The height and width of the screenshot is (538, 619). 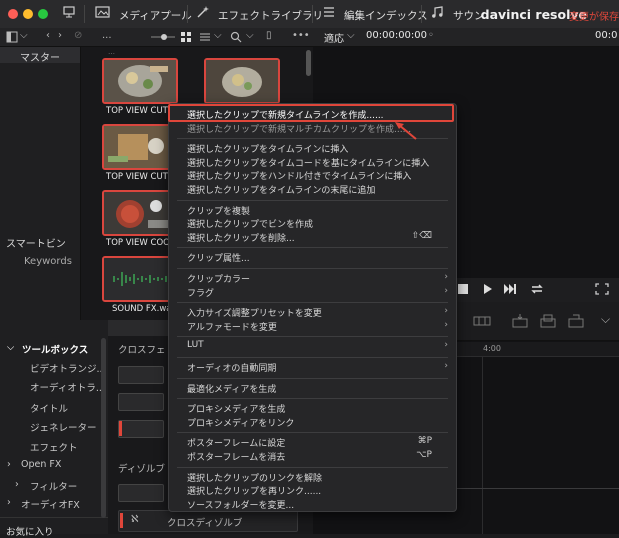 I want to click on timecode-dropdown-icon: ◦, so click(x=431, y=35).